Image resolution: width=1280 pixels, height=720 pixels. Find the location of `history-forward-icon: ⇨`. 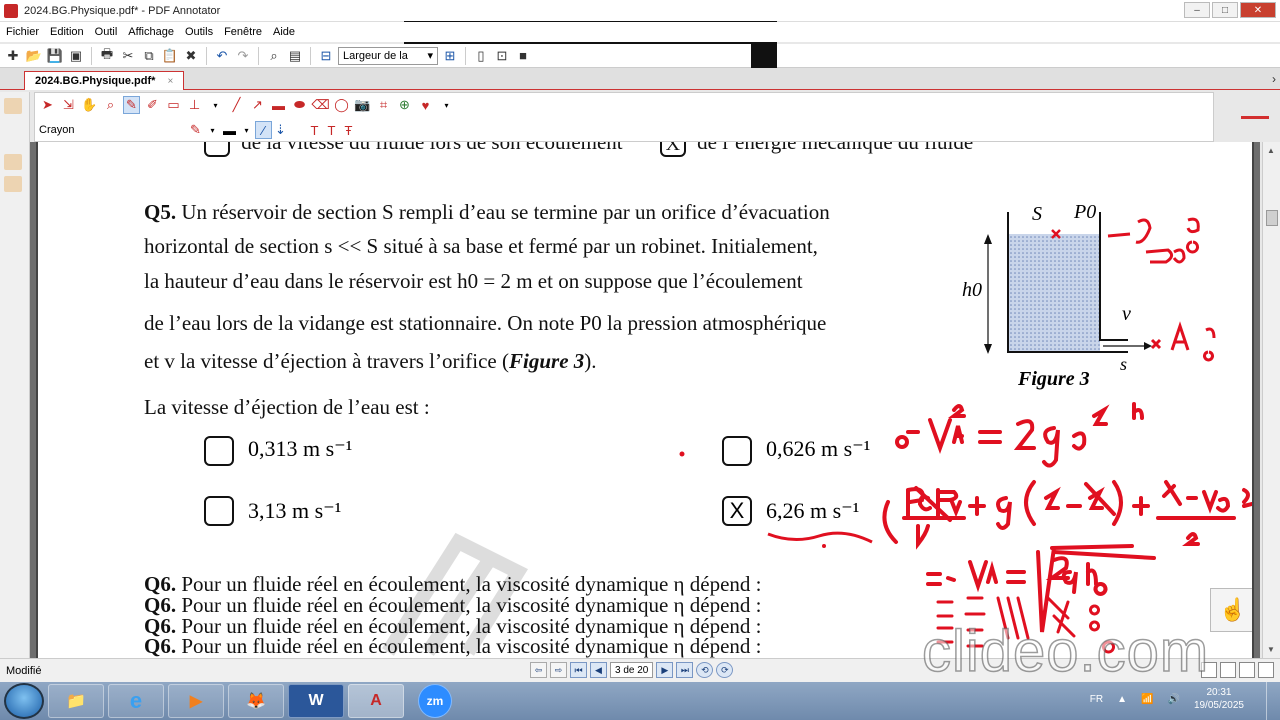

history-forward-icon: ⇨ is located at coordinates (558, 670).